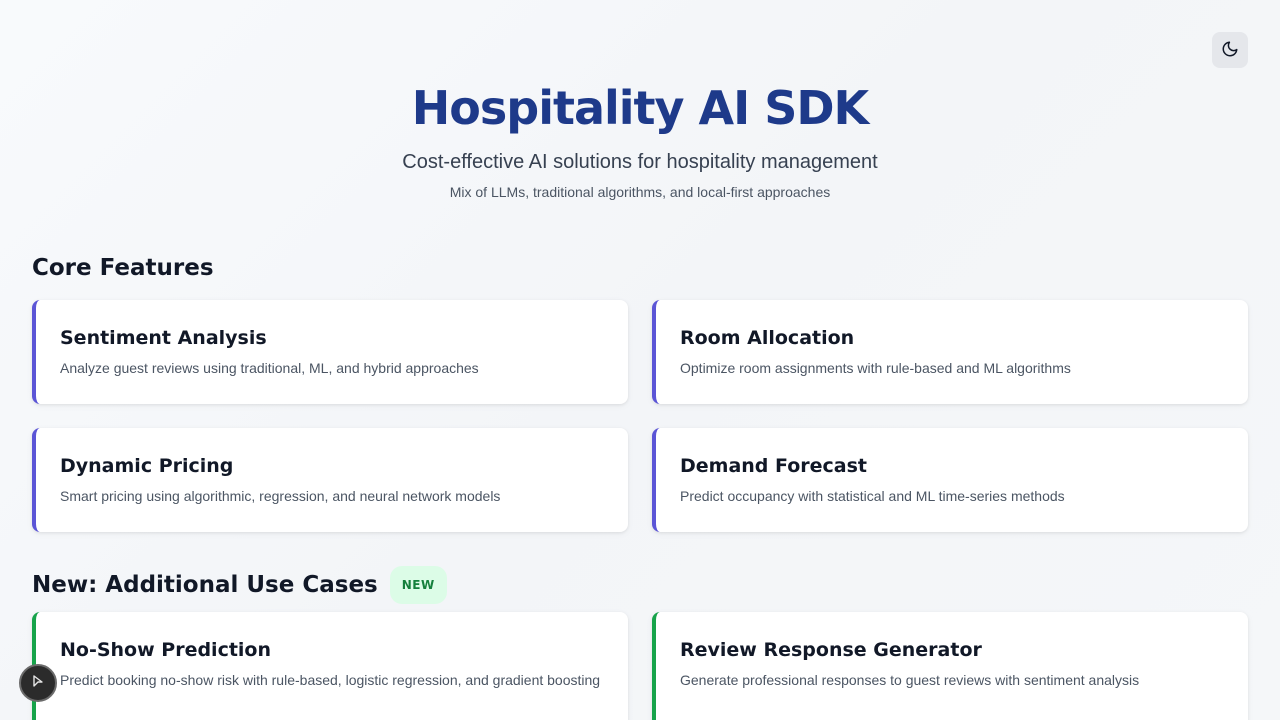 This screenshot has width=1280, height=720. What do you see at coordinates (831, 650) in the screenshot?
I see `card-title: Review Response Generator` at bounding box center [831, 650].